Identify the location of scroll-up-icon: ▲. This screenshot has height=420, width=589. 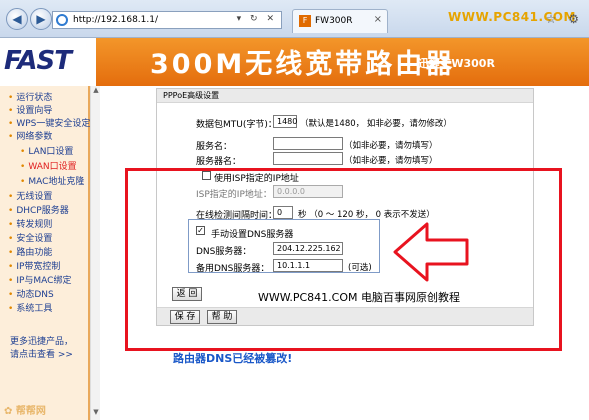
(96, 91).